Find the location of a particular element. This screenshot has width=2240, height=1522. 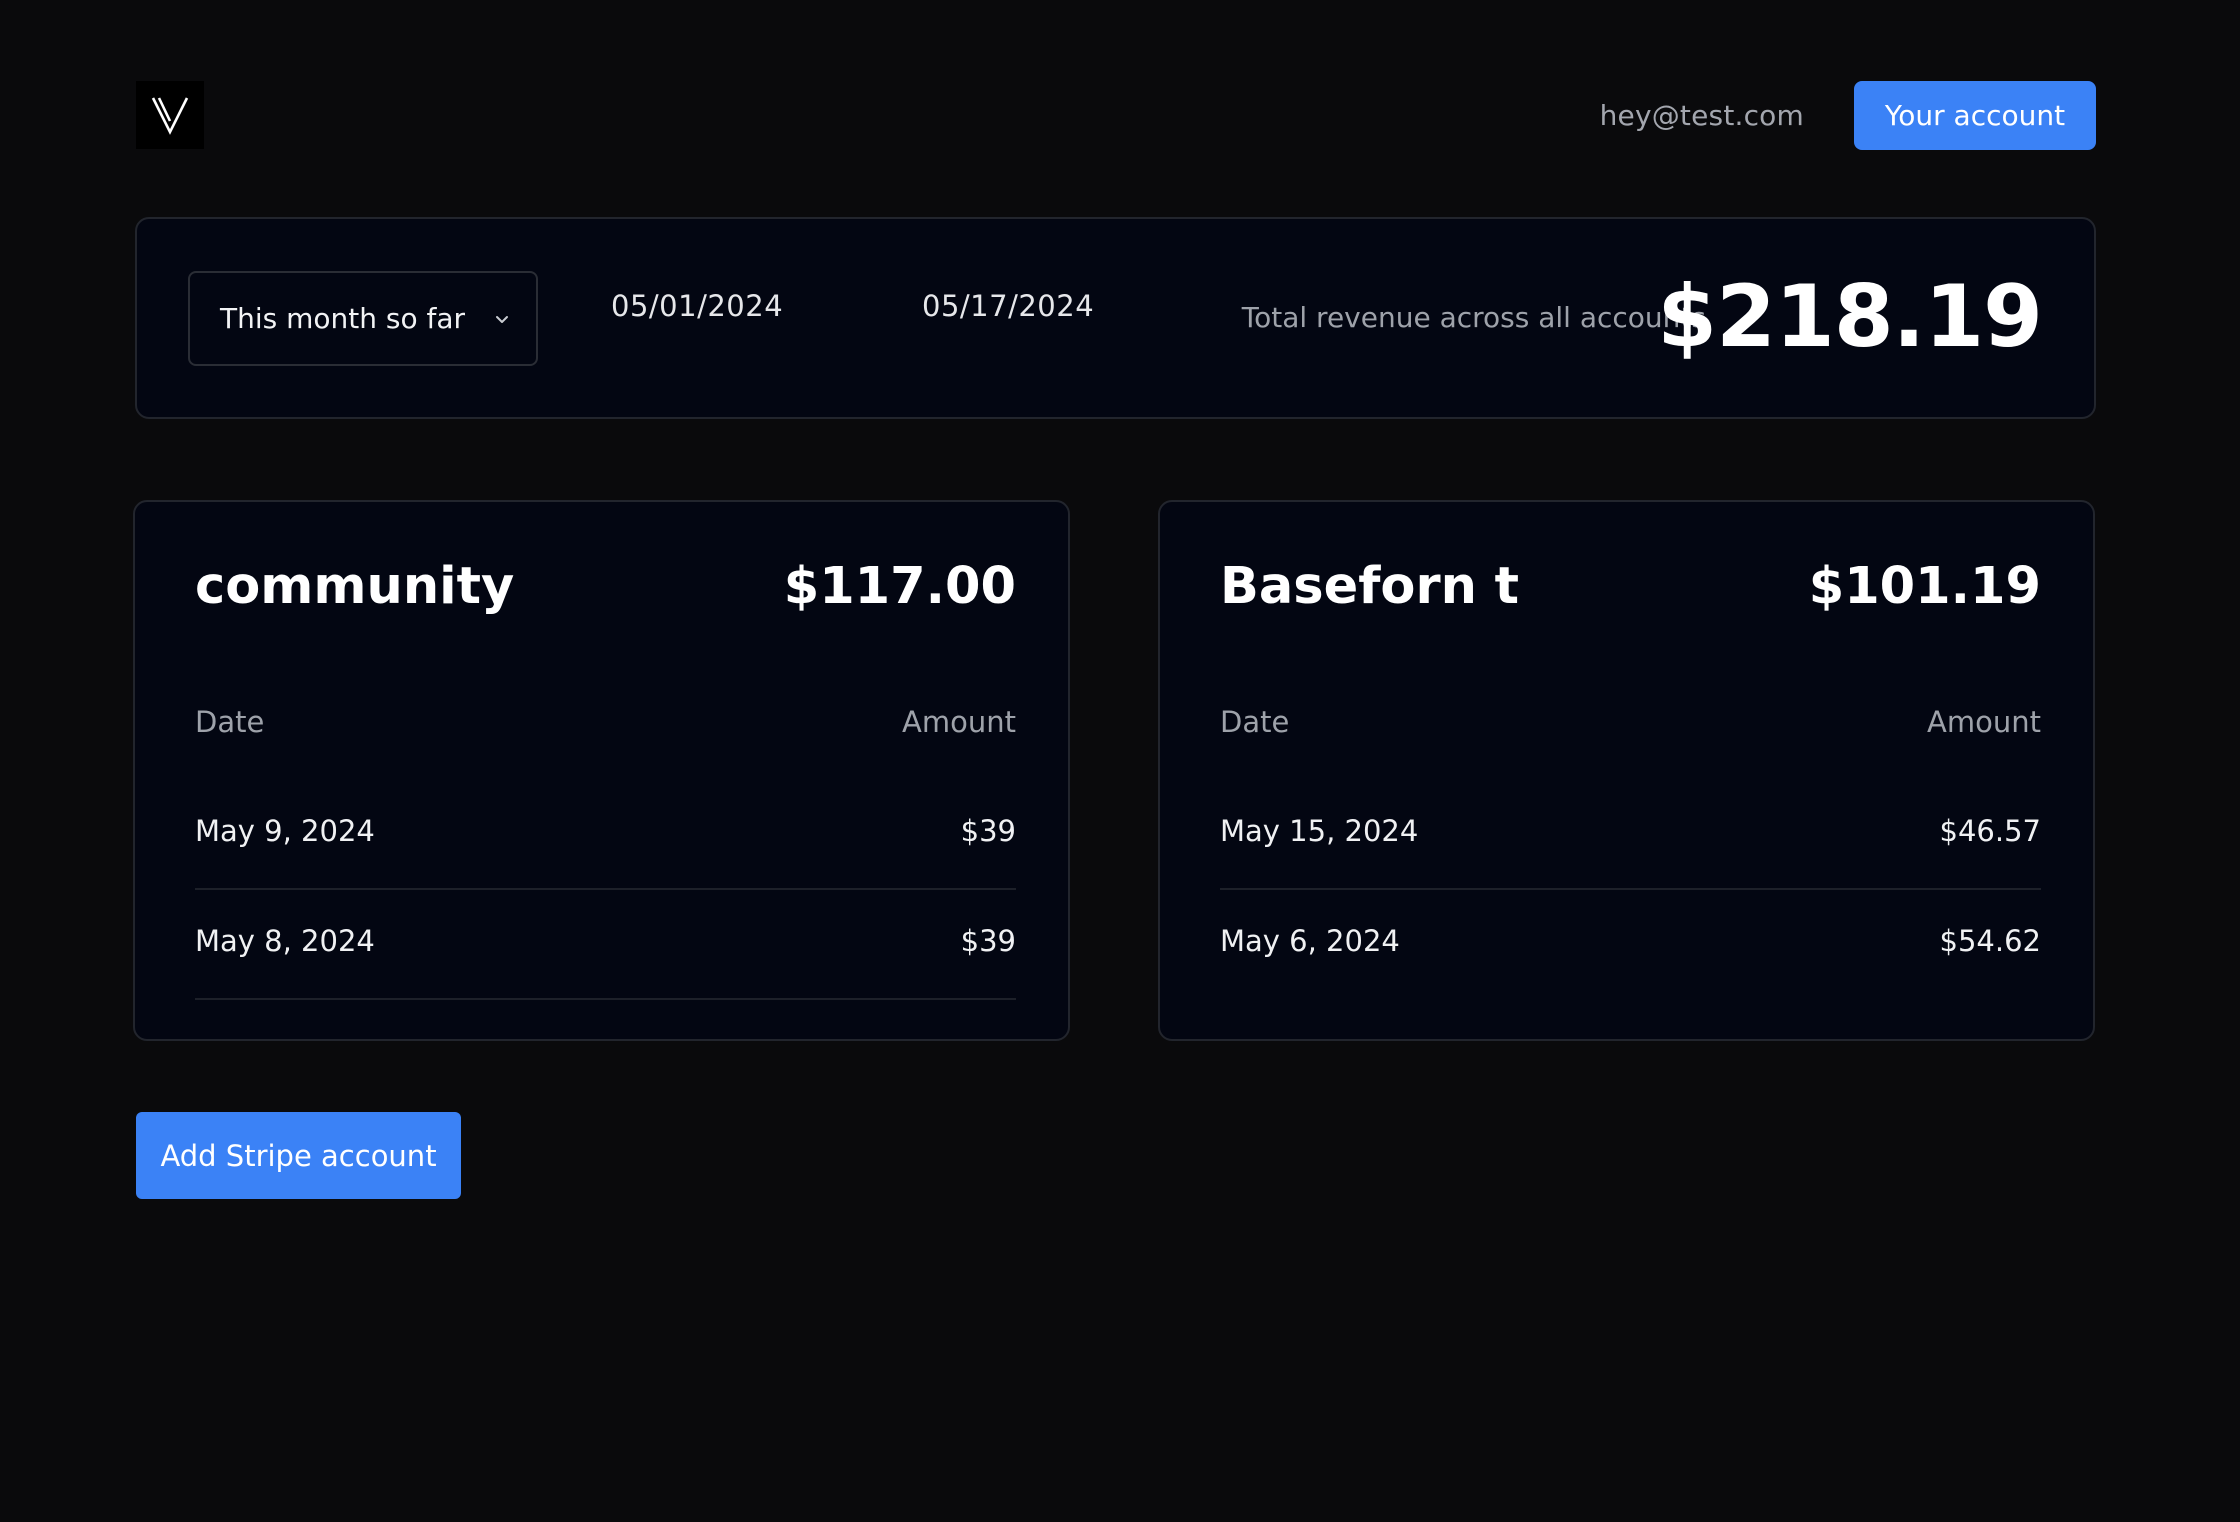

account-total: $117.00 is located at coordinates (899, 586).